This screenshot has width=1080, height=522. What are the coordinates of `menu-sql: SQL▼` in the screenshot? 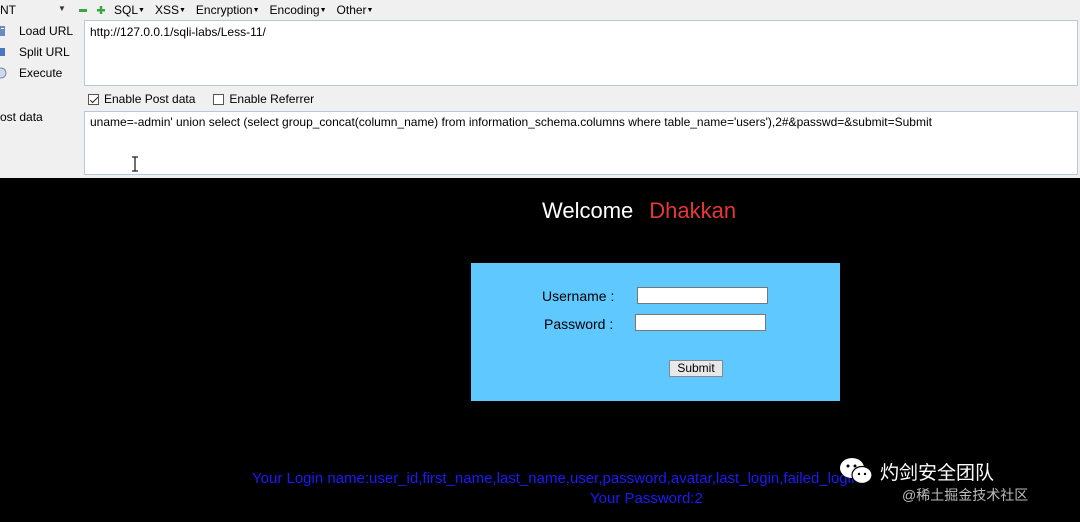 It's located at (129, 10).